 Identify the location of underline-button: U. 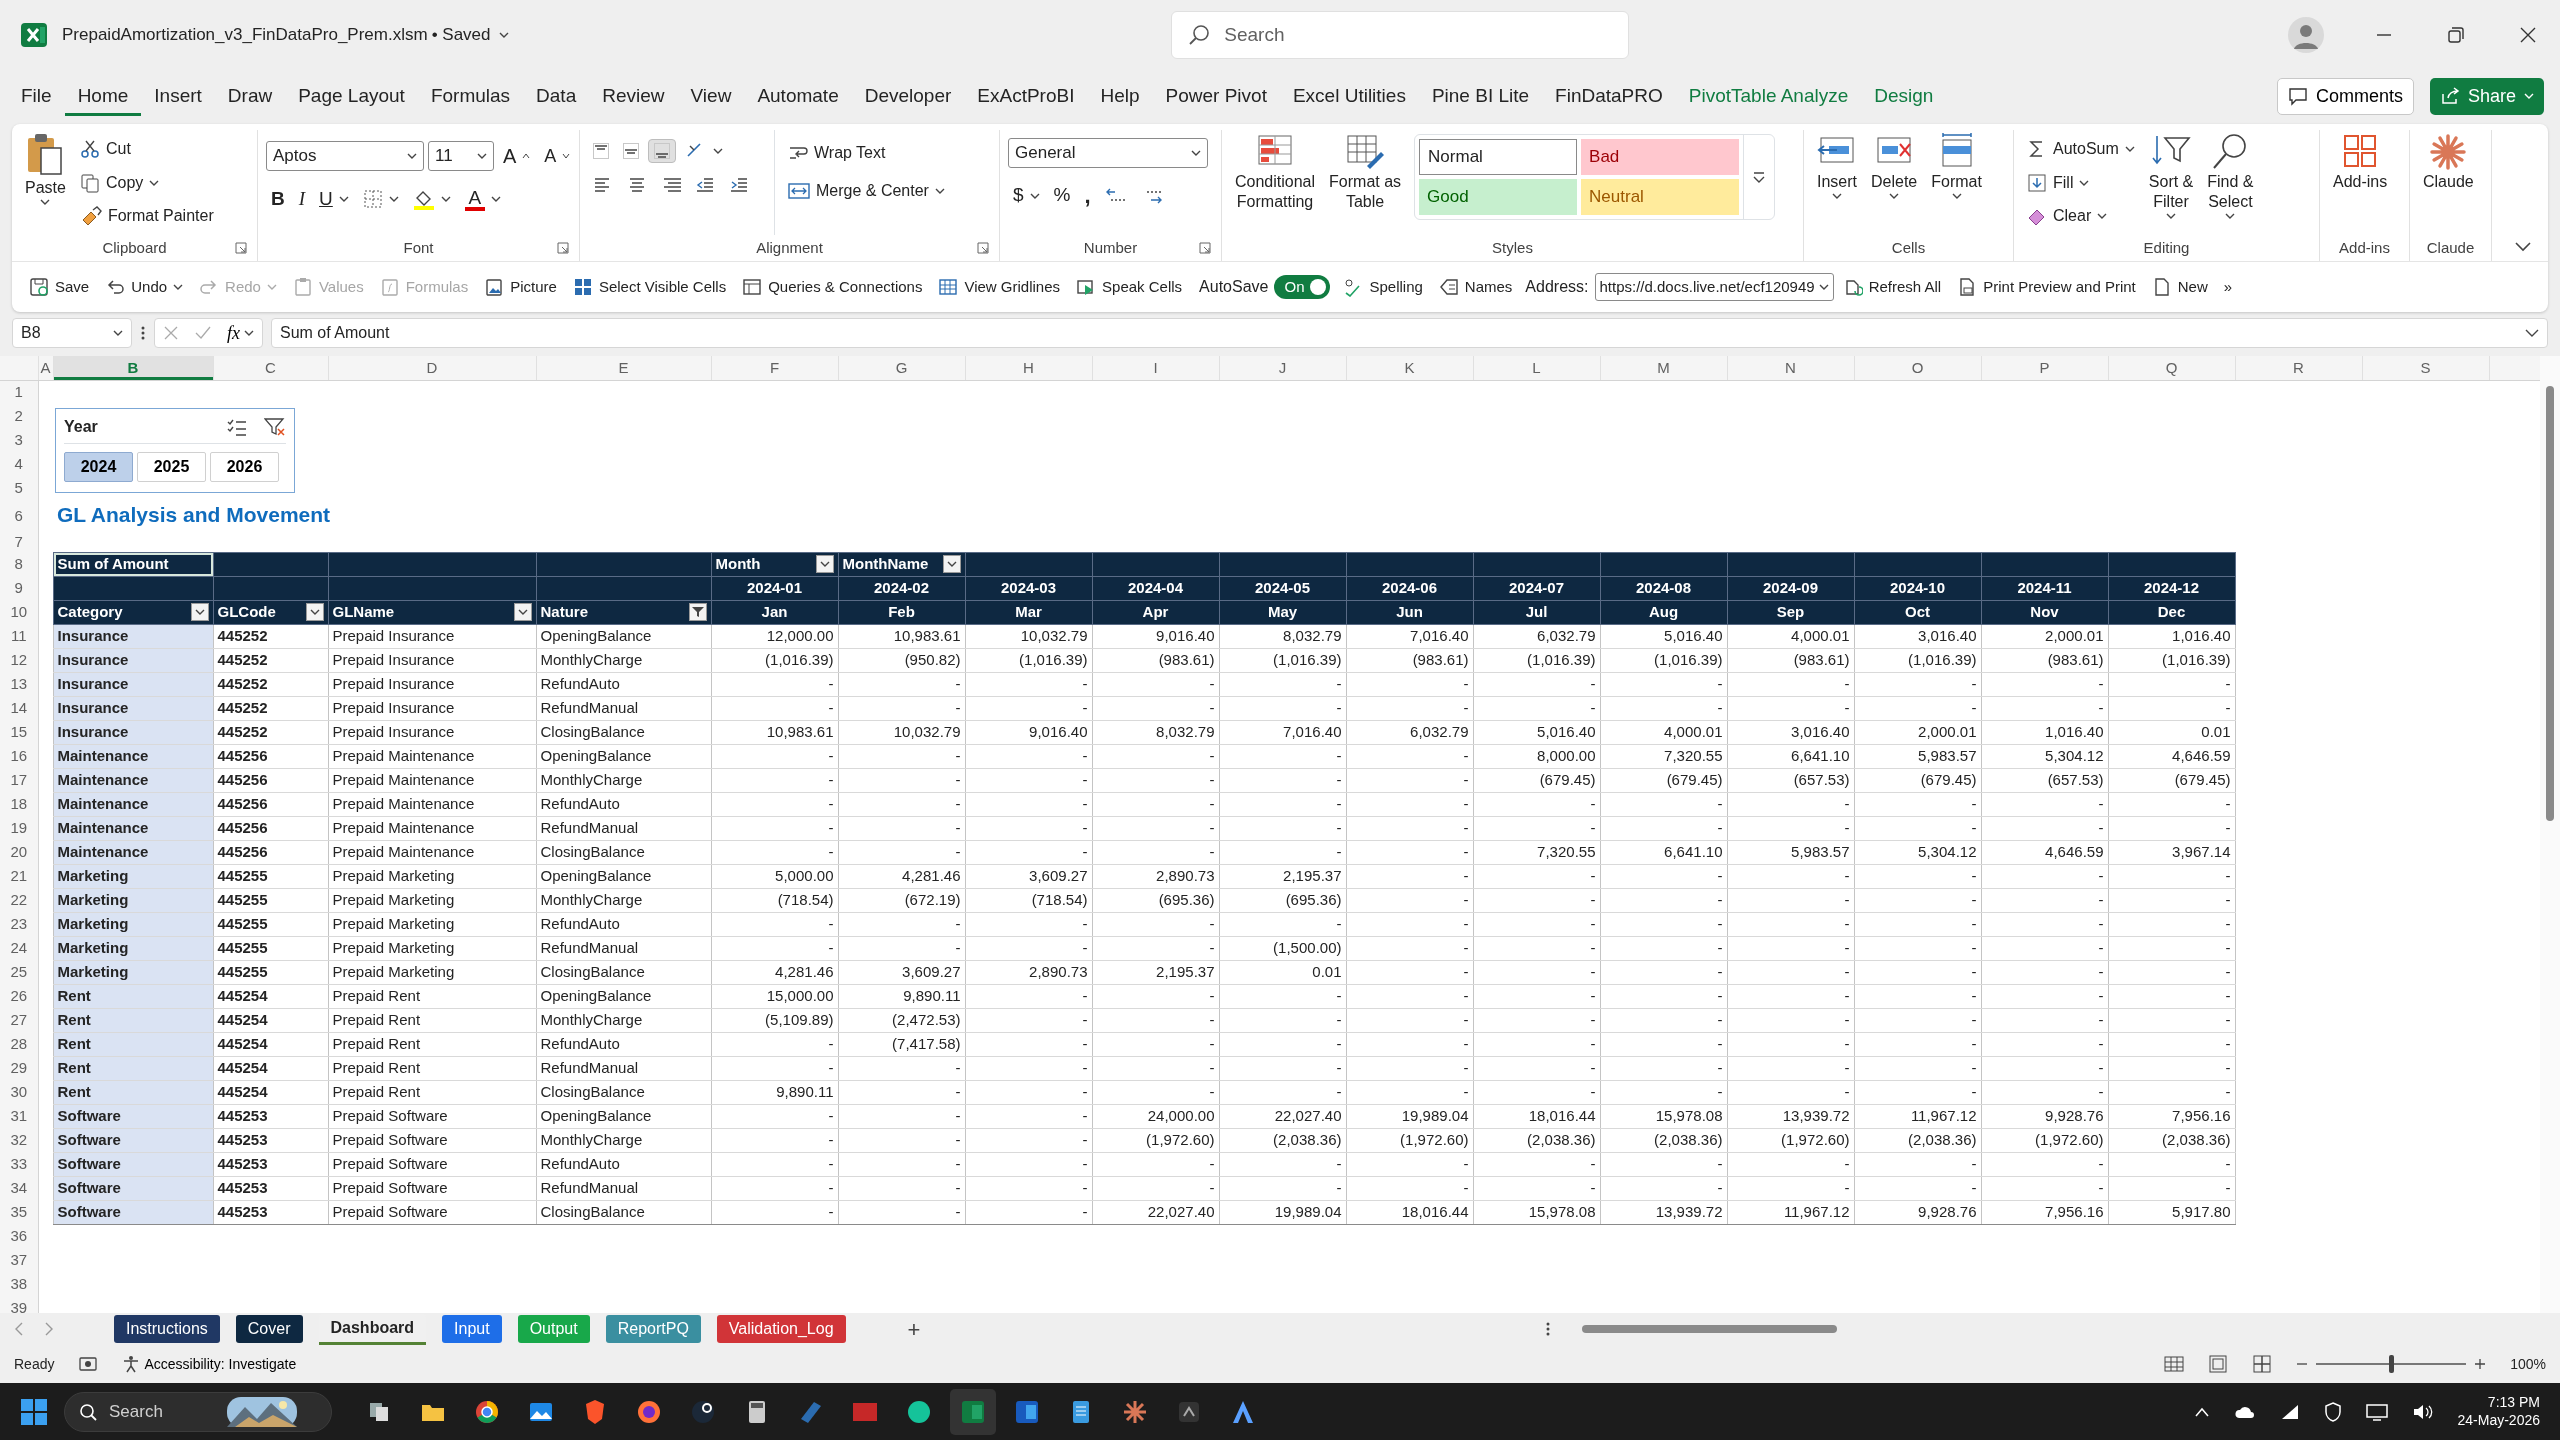
(334, 199).